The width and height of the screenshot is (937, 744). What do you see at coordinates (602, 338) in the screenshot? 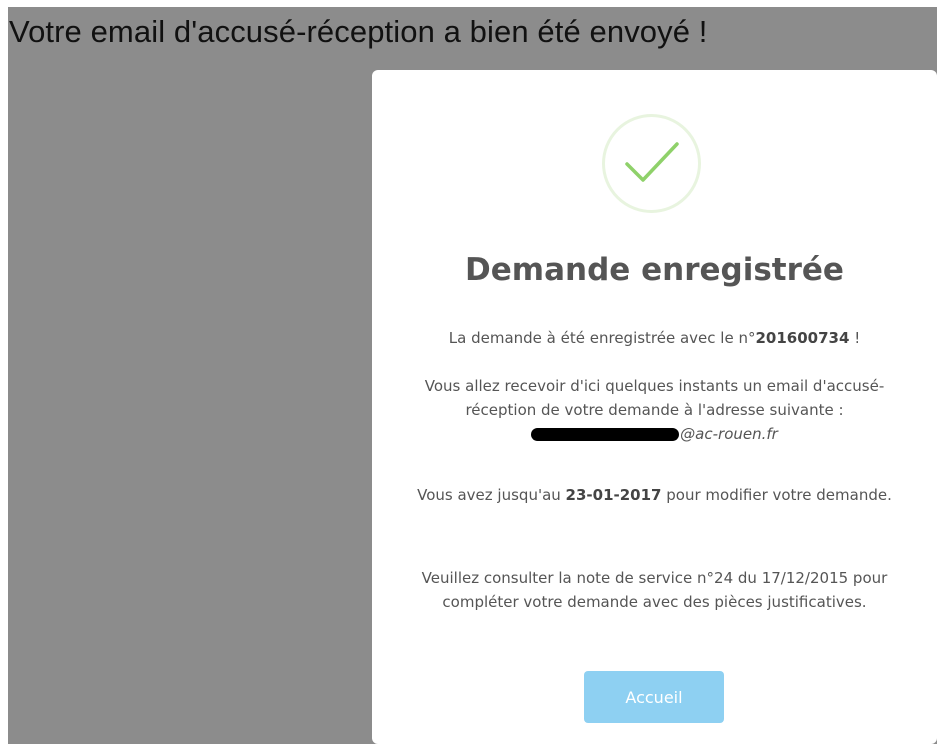
I see `registration-prefix: La demande à été enregistrée avec le n°` at bounding box center [602, 338].